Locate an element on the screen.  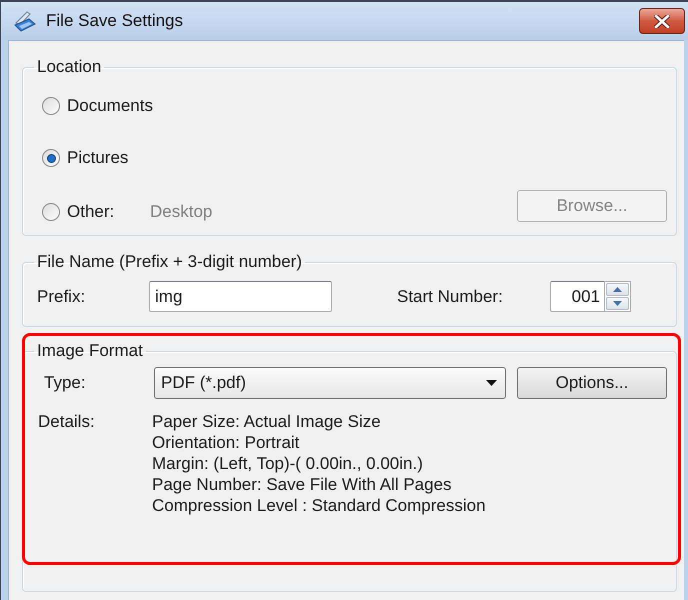
number-field: 001 is located at coordinates (577, 296).